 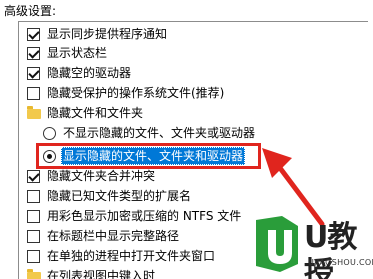 I want to click on setting-label: 在标题栏中显示完整路径, so click(x=113, y=236).